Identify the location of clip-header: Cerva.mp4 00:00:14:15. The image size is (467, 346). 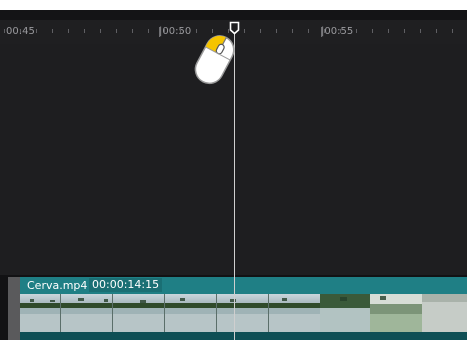
(243, 285).